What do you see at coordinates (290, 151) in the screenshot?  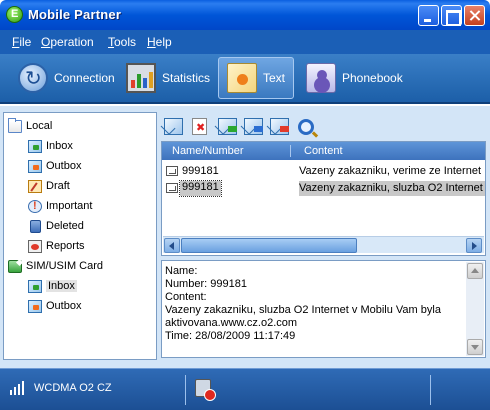 I see `column-divider` at bounding box center [290, 151].